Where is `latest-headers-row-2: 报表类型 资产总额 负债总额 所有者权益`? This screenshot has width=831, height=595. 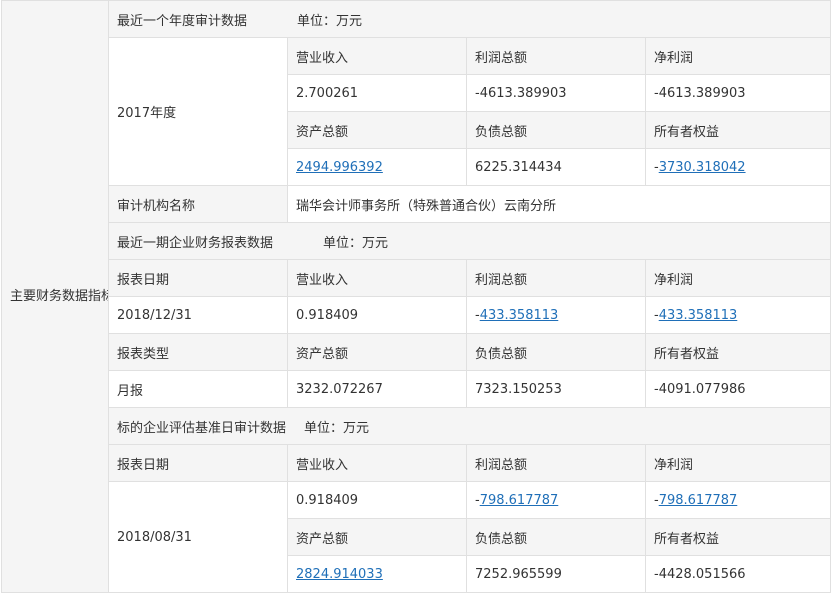 latest-headers-row-2: 报表类型 资产总额 负债总额 所有者权益 is located at coordinates (416, 352).